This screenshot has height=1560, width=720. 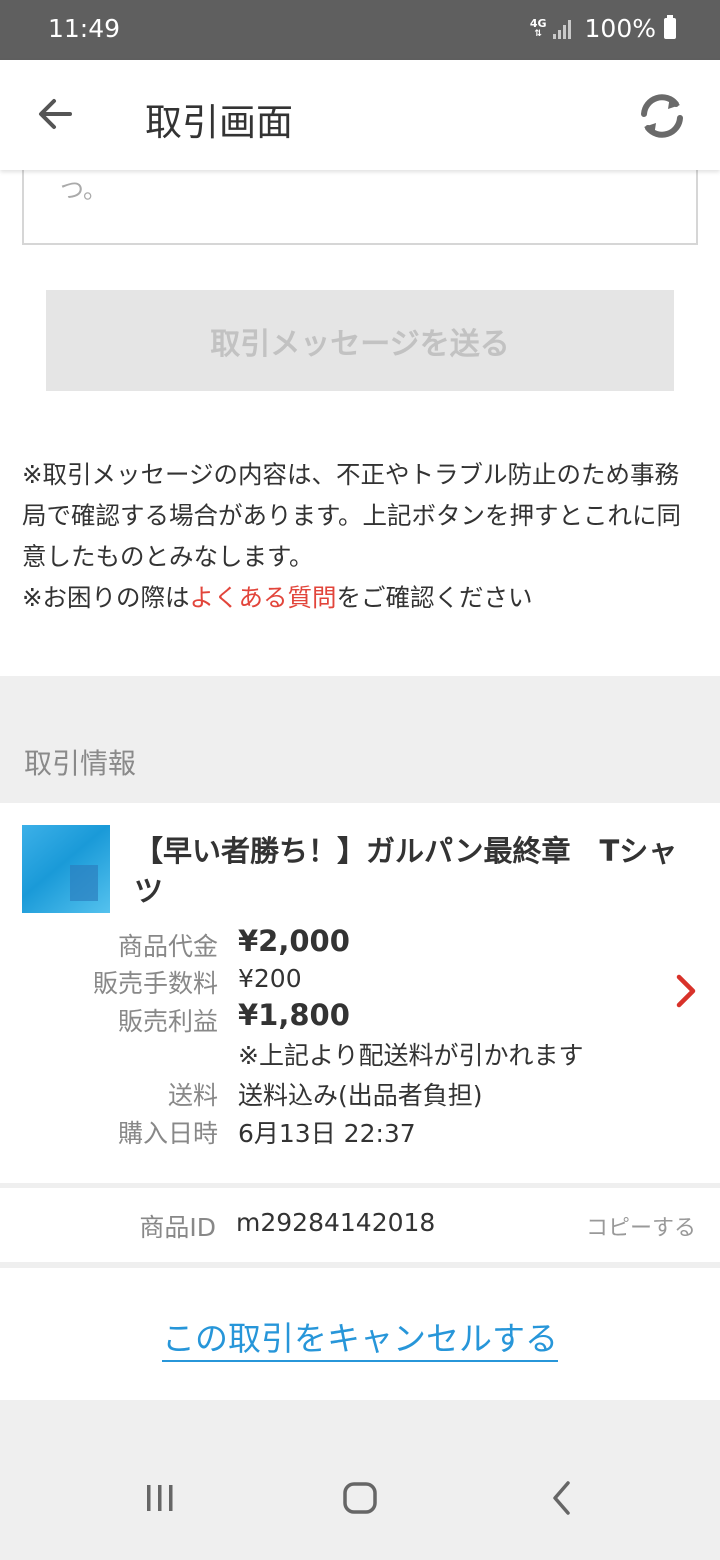 What do you see at coordinates (360, 1095) in the screenshot?
I see `shipping-value: 送料込み(出品者負担)` at bounding box center [360, 1095].